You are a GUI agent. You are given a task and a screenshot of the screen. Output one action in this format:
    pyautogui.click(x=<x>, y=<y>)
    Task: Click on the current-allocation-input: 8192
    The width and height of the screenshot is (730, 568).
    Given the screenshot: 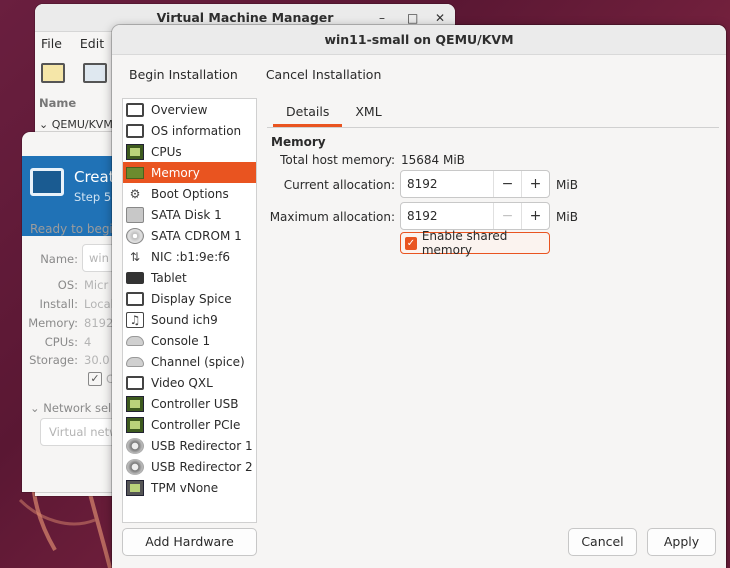 What is the action you would take?
    pyautogui.click(x=447, y=184)
    